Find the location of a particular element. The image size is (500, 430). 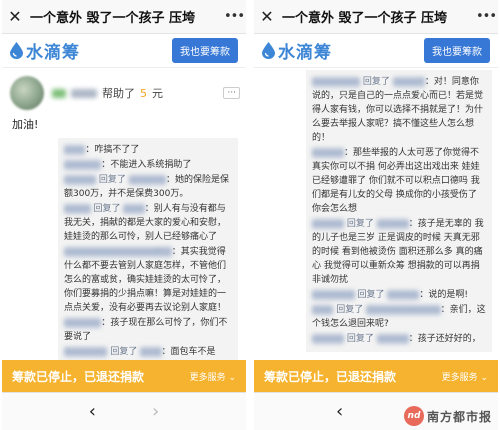

watermark-logo-icon: nd is located at coordinates (413, 416).